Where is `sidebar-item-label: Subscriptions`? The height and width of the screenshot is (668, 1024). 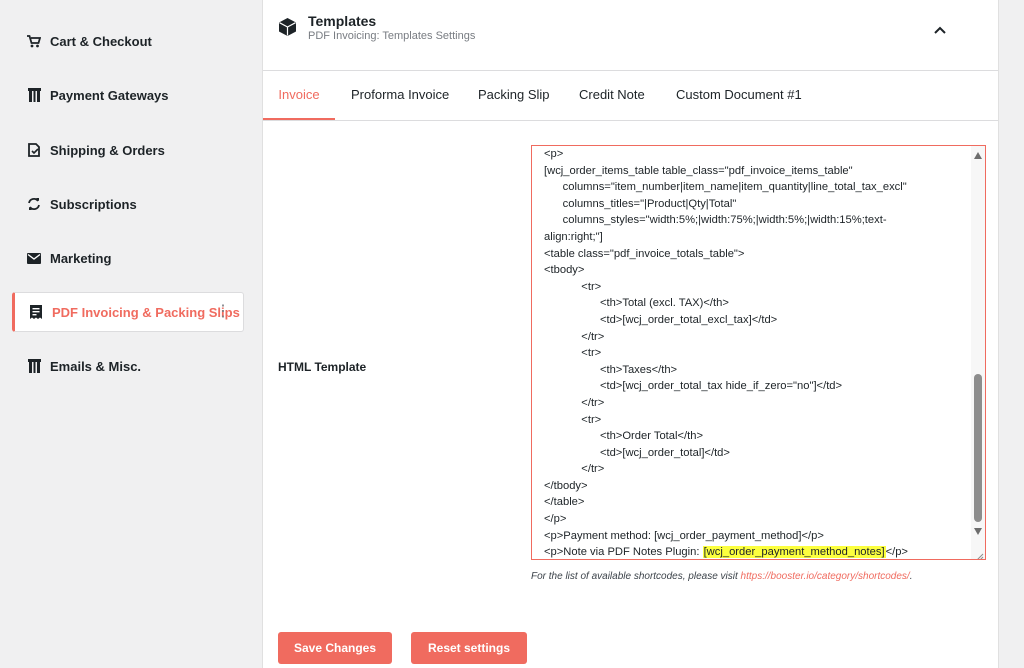
sidebar-item-label: Subscriptions is located at coordinates (93, 204).